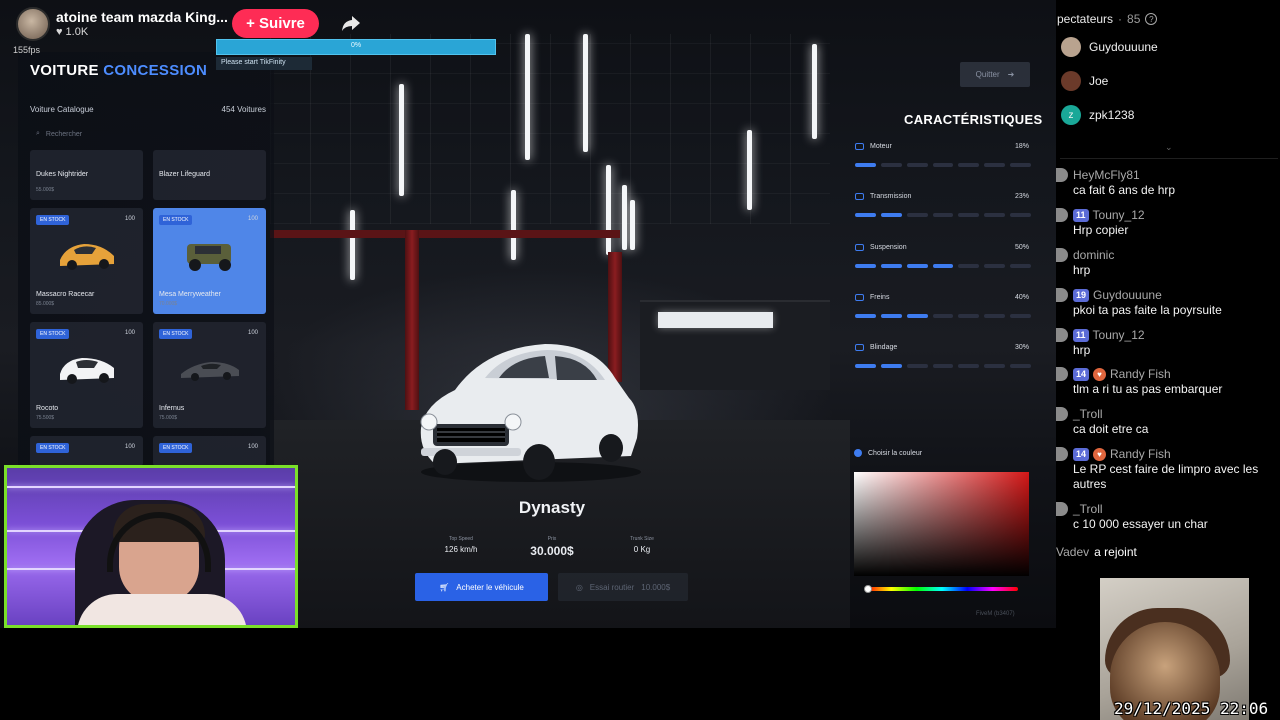 This screenshot has height=720, width=1280. What do you see at coordinates (264, 63) in the screenshot?
I see `tikfinity-note: Please start TikFinity` at bounding box center [264, 63].